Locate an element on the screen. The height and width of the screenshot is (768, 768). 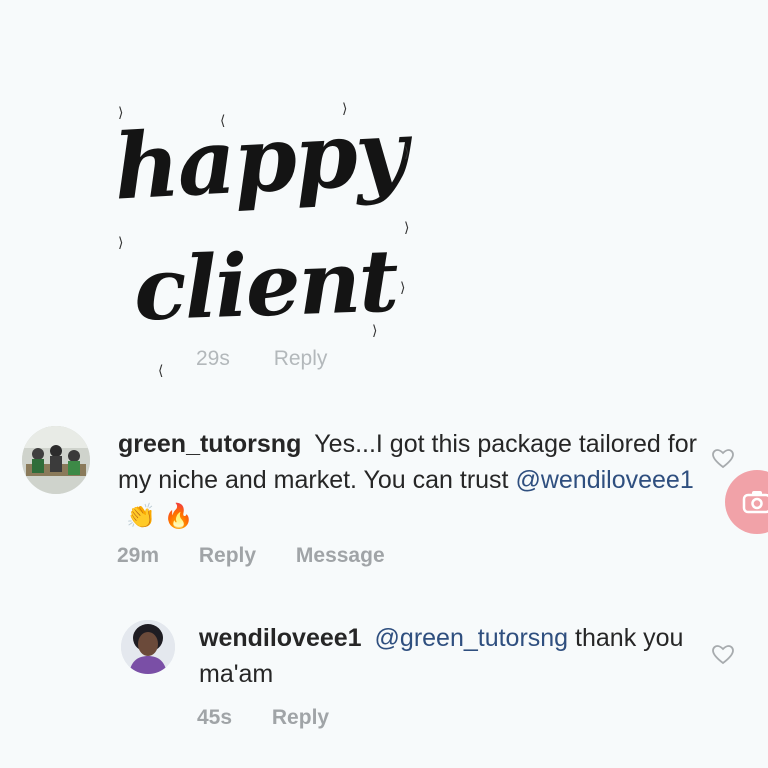
message-button: Message is located at coordinates (340, 555).